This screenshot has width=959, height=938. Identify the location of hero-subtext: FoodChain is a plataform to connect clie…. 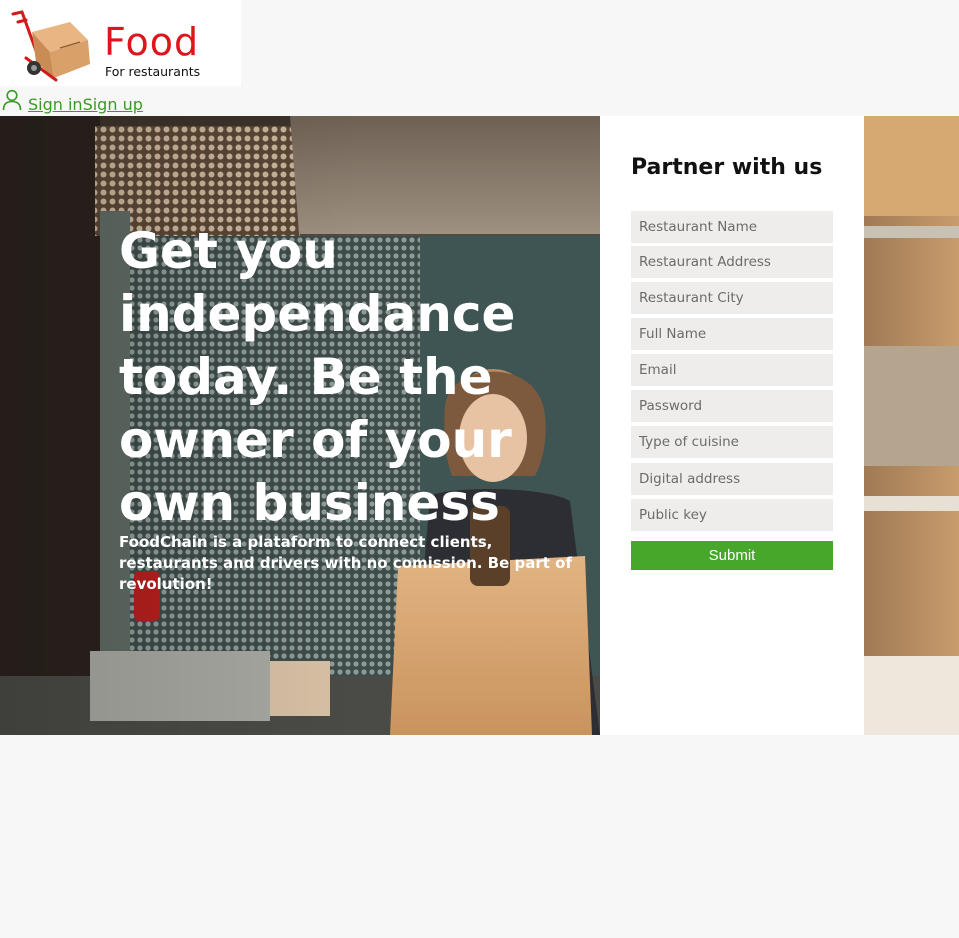
(345, 563).